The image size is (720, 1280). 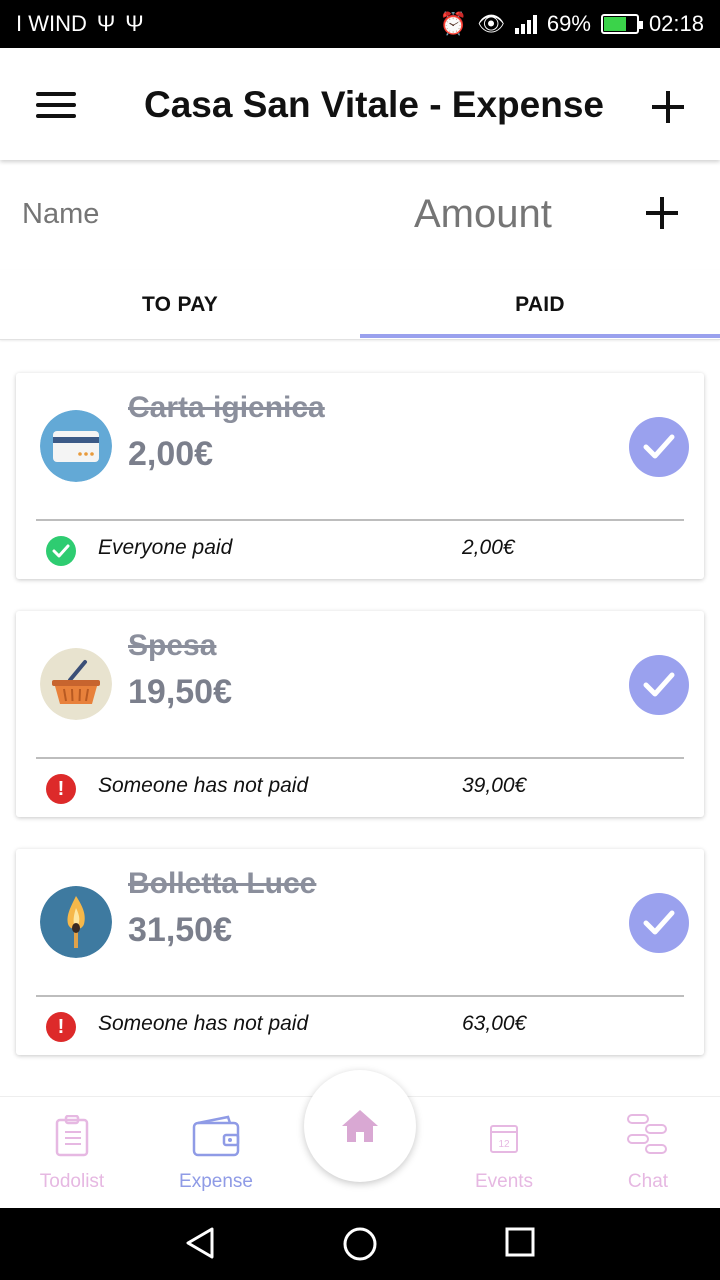 I want to click on tab-bar: TO PAY PAID, so click(x=360, y=305).